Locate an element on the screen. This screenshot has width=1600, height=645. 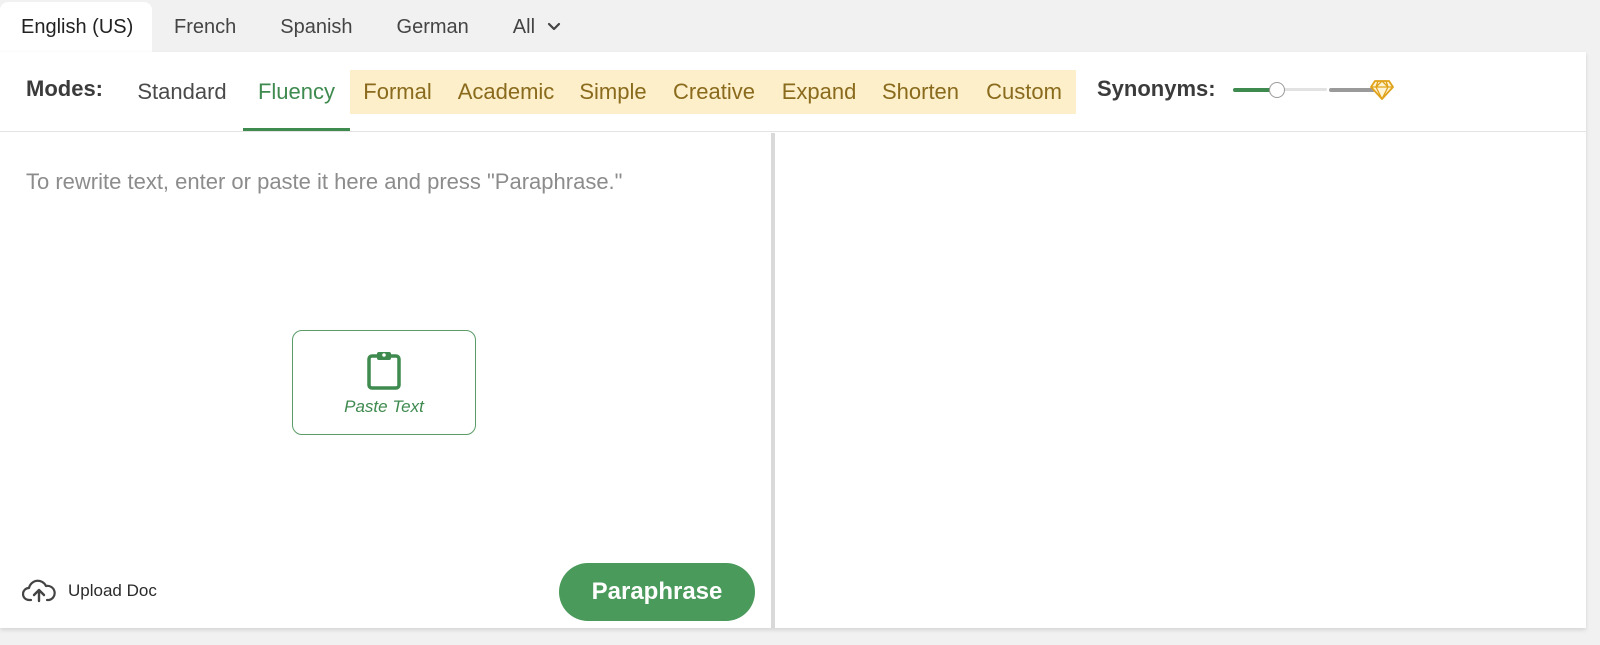
mode-formal: Formal is located at coordinates (397, 92).